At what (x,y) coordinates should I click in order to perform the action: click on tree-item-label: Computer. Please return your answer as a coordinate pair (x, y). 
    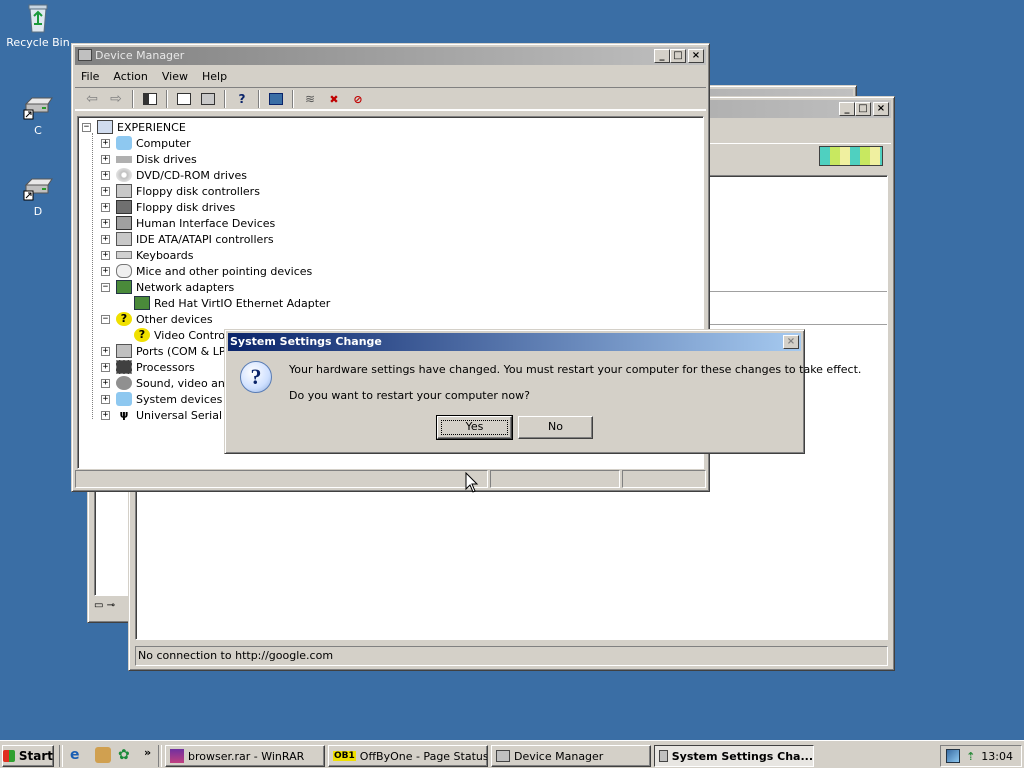
    Looking at the image, I should click on (163, 143).